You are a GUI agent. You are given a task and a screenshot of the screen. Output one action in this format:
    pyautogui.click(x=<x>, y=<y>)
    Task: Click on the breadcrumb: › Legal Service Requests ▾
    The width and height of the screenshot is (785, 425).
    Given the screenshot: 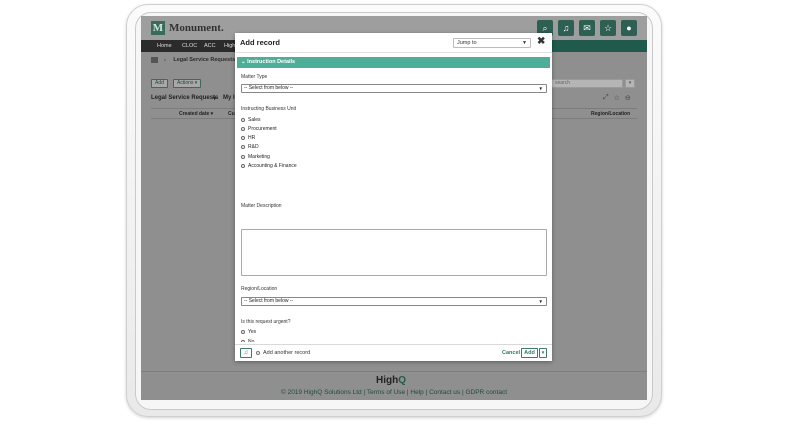 What is the action you would take?
    pyautogui.click(x=195, y=60)
    